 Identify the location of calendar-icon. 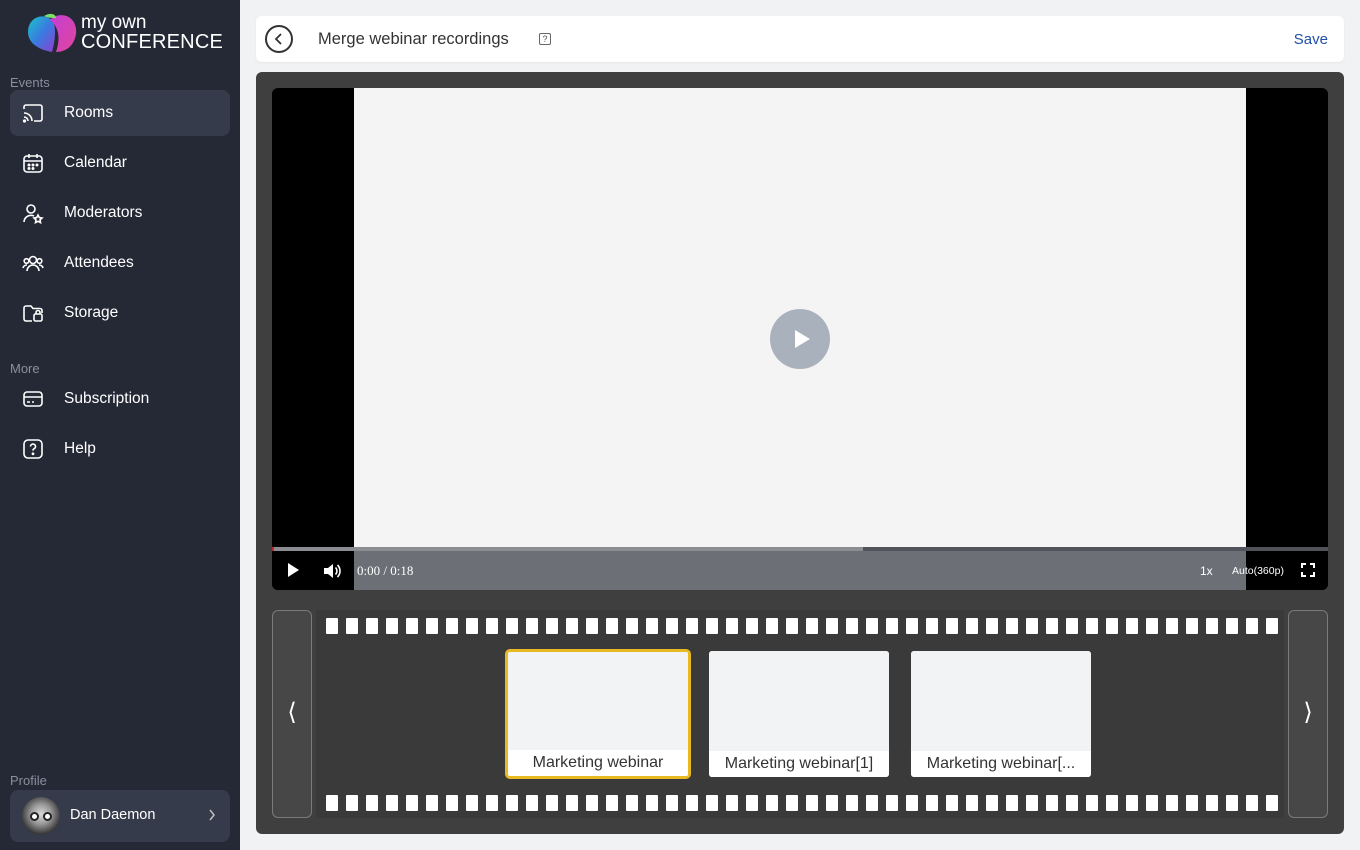
(33, 163).